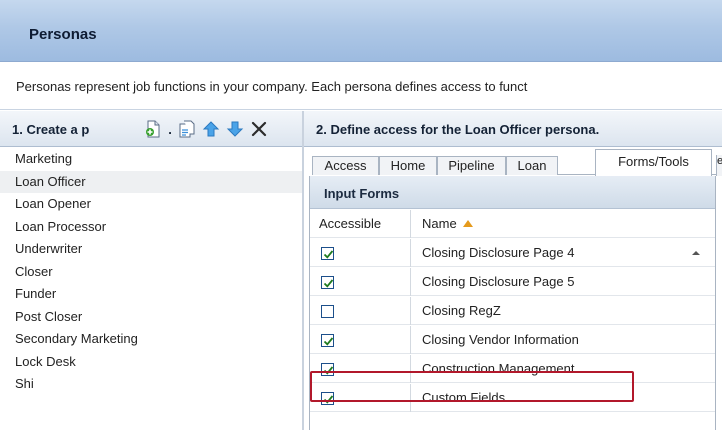 This screenshot has width=722, height=430. I want to click on persona-item-underwriter: Underwriter, so click(151, 249).